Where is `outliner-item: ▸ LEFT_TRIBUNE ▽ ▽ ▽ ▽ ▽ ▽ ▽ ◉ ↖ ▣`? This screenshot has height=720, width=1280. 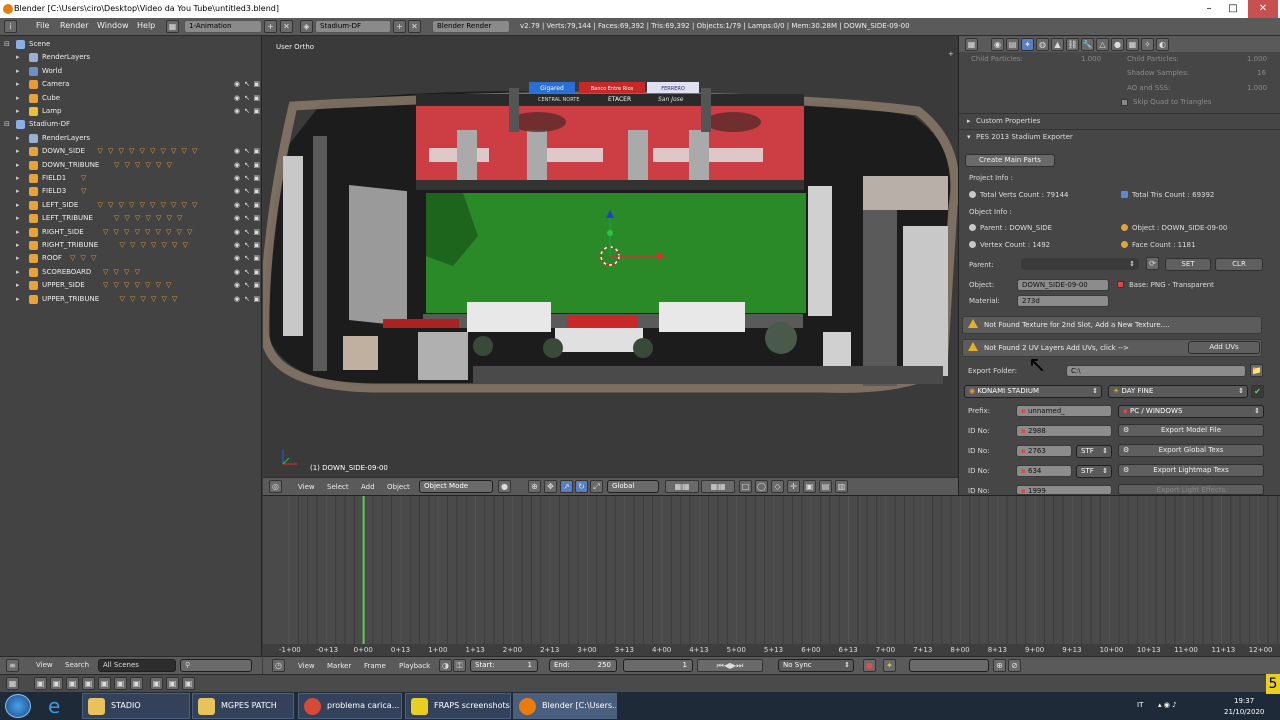
outliner-item: ▸ LEFT_TRIBUNE ▽ ▽ ▽ ▽ ▽ ▽ ▽ ◉ ↖ ▣ is located at coordinates (131, 218).